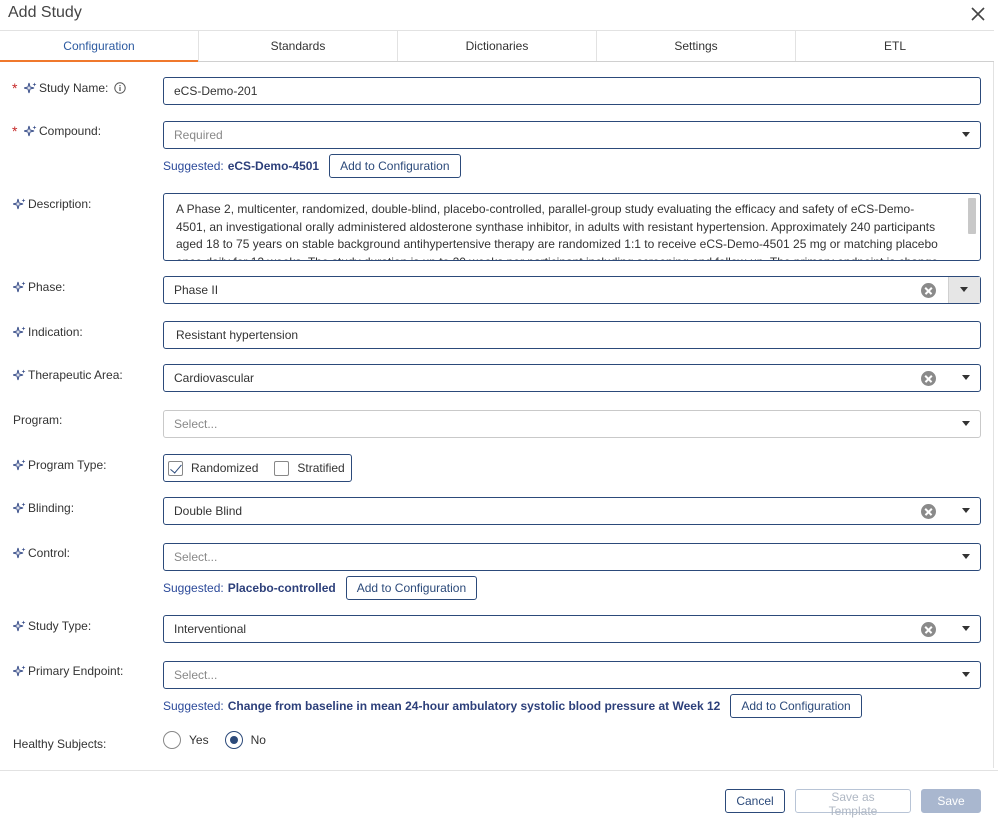 Image resolution: width=998 pixels, height=826 pixels. Describe the element at coordinates (298, 46) in the screenshot. I see `tab-standards: Standards` at that location.